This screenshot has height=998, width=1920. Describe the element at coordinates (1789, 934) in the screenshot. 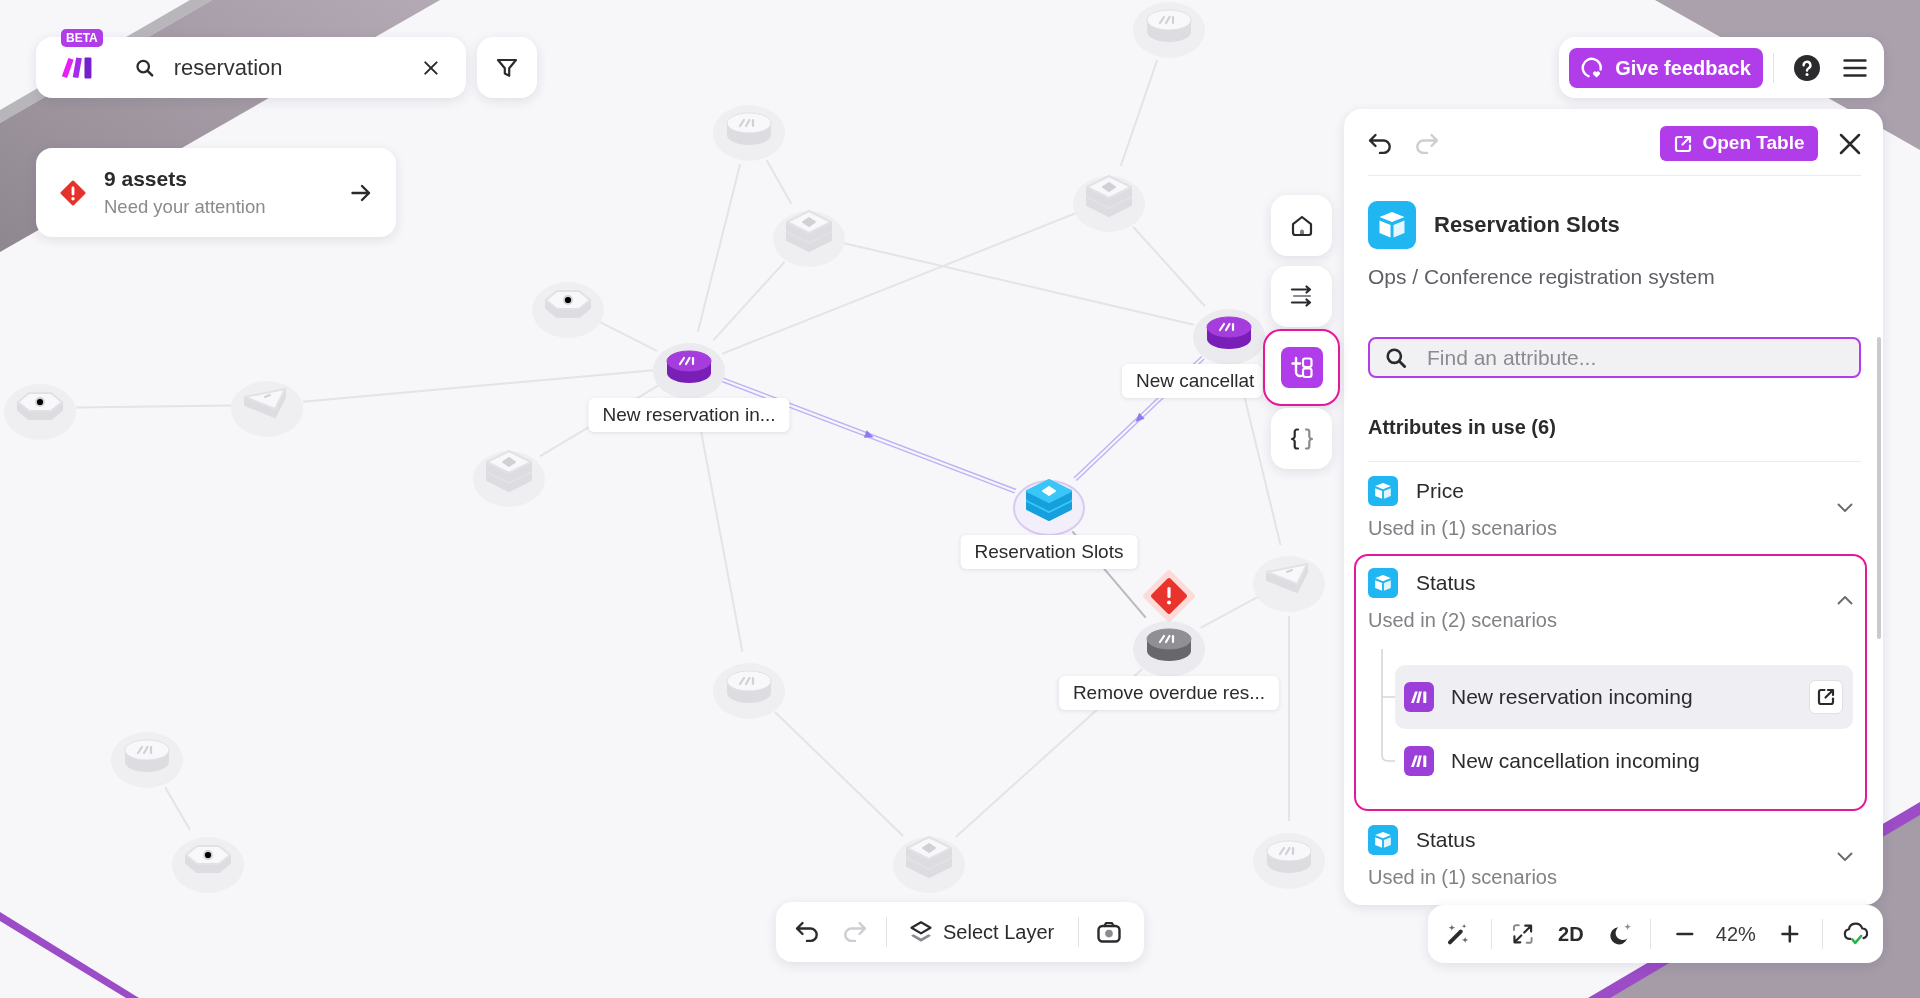

I see `plus-icon` at that location.